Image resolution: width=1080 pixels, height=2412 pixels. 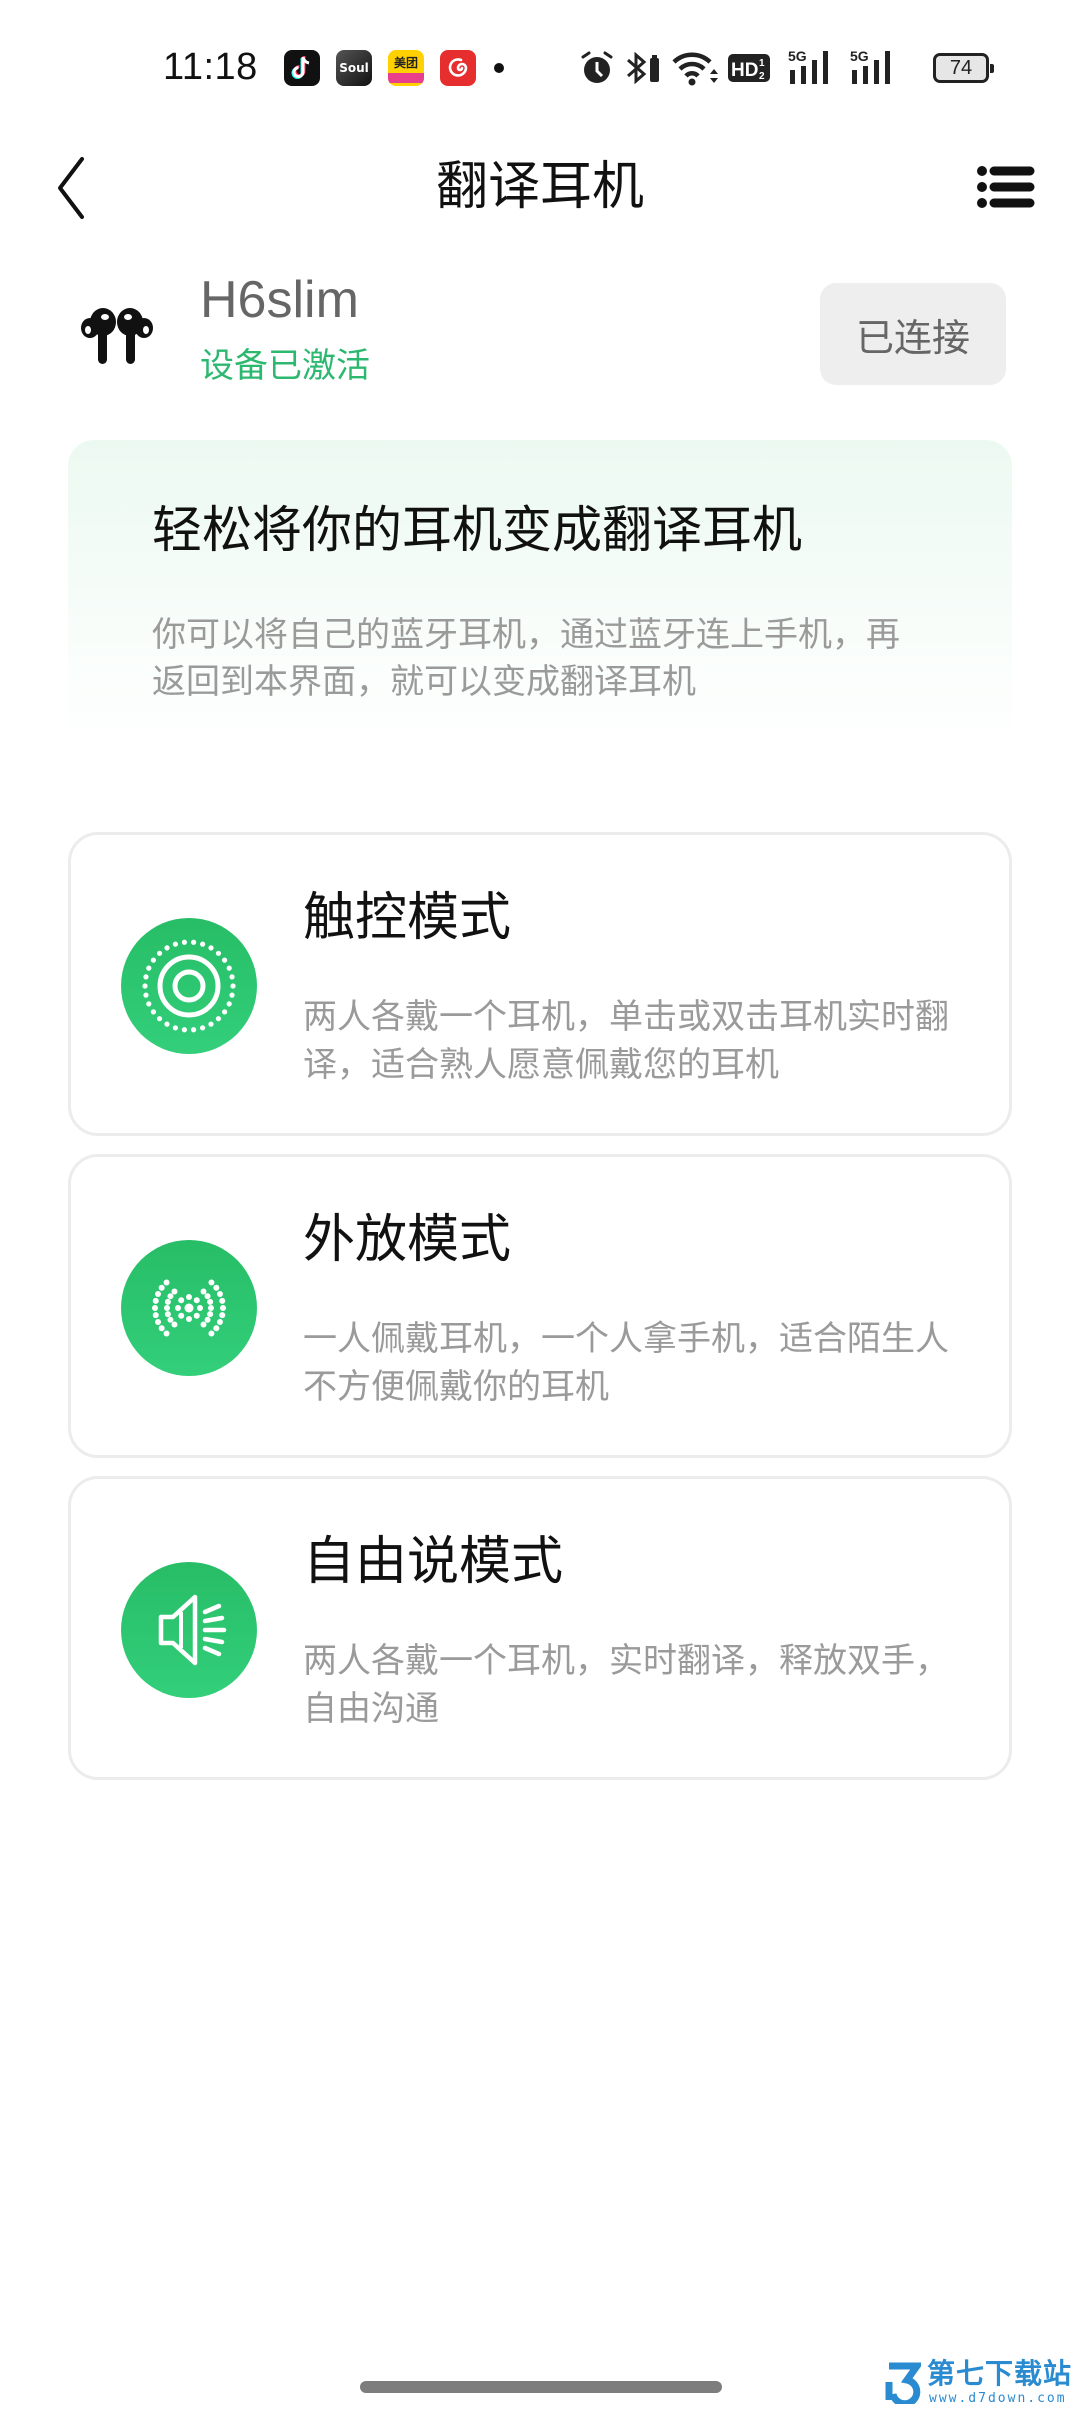 I want to click on soul-notification-icon: Soul, so click(x=354, y=68).